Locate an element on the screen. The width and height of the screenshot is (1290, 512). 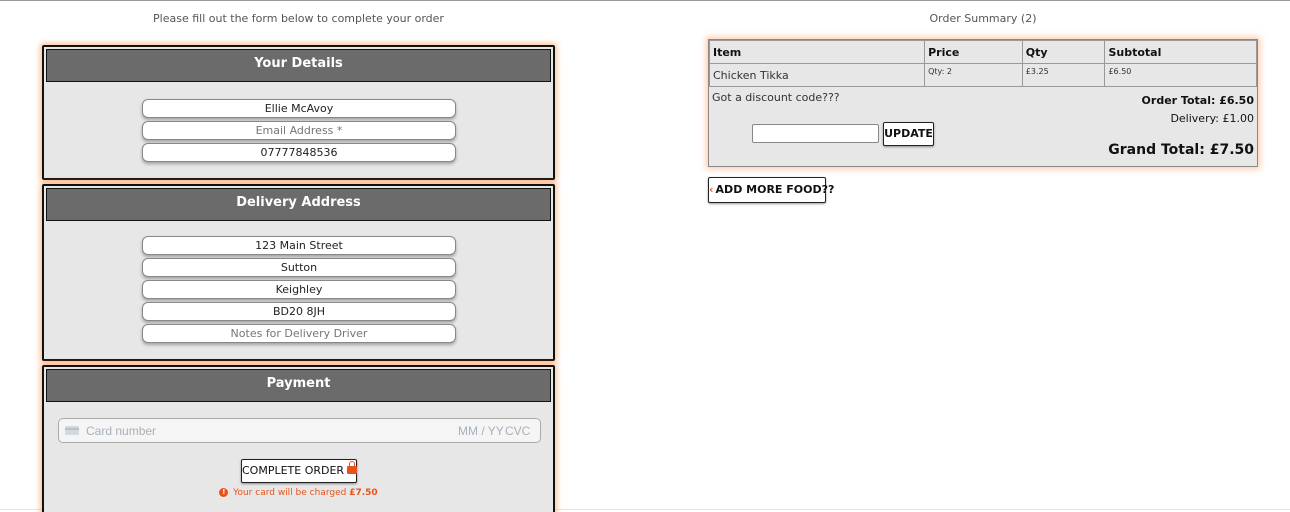
chevron-left-icon: ‹ is located at coordinates (711, 189).